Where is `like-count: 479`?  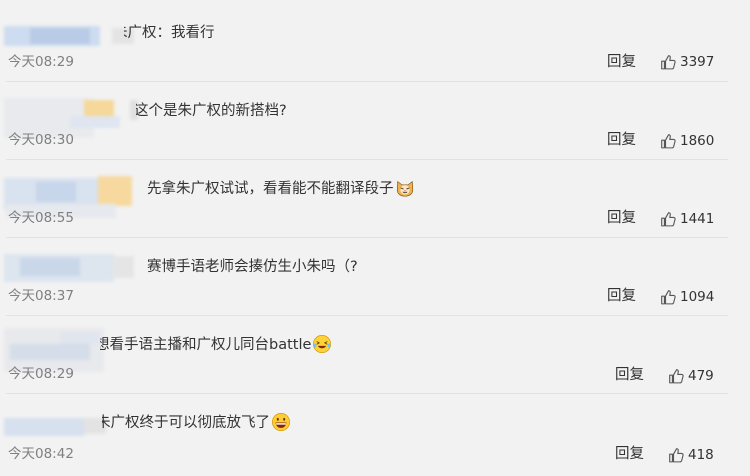
like-count: 479 is located at coordinates (701, 376).